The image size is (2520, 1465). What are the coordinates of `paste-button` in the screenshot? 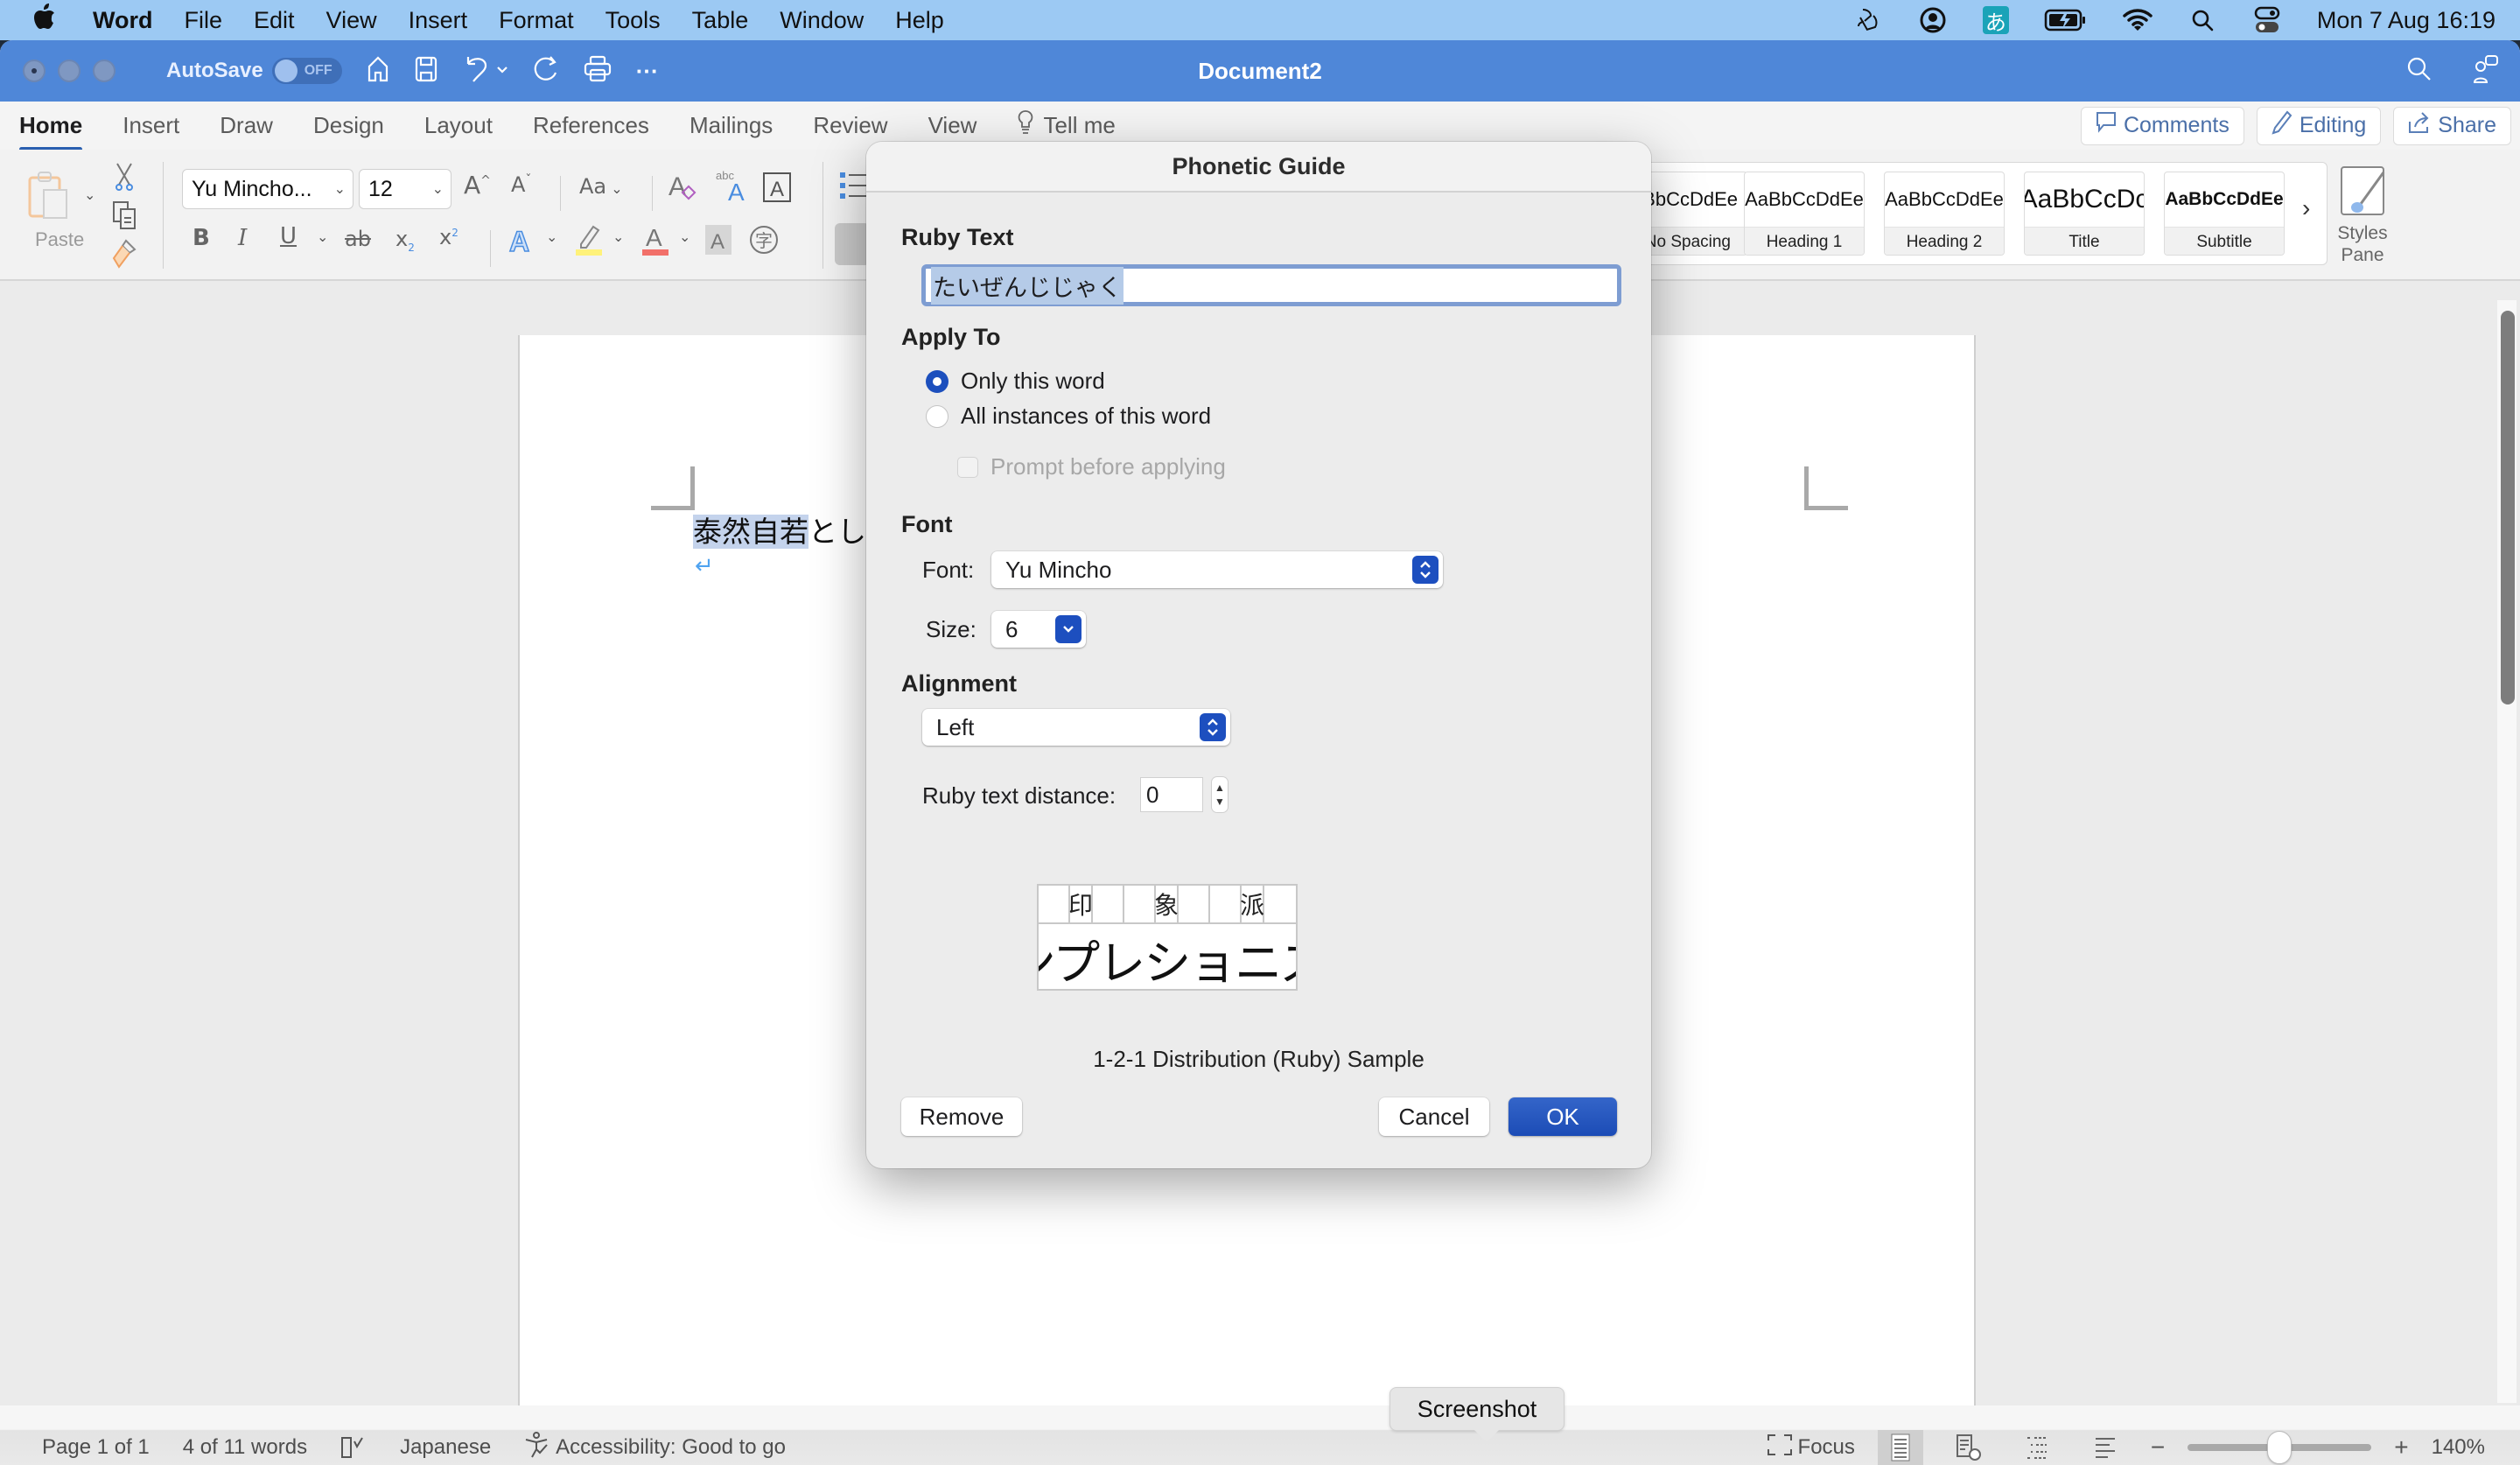 It's located at (52, 197).